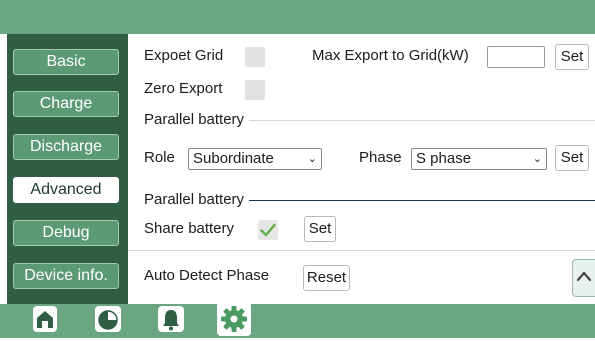 Image resolution: width=595 pixels, height=341 pixels. I want to click on auto-detect-reset-button: Reset, so click(326, 278).